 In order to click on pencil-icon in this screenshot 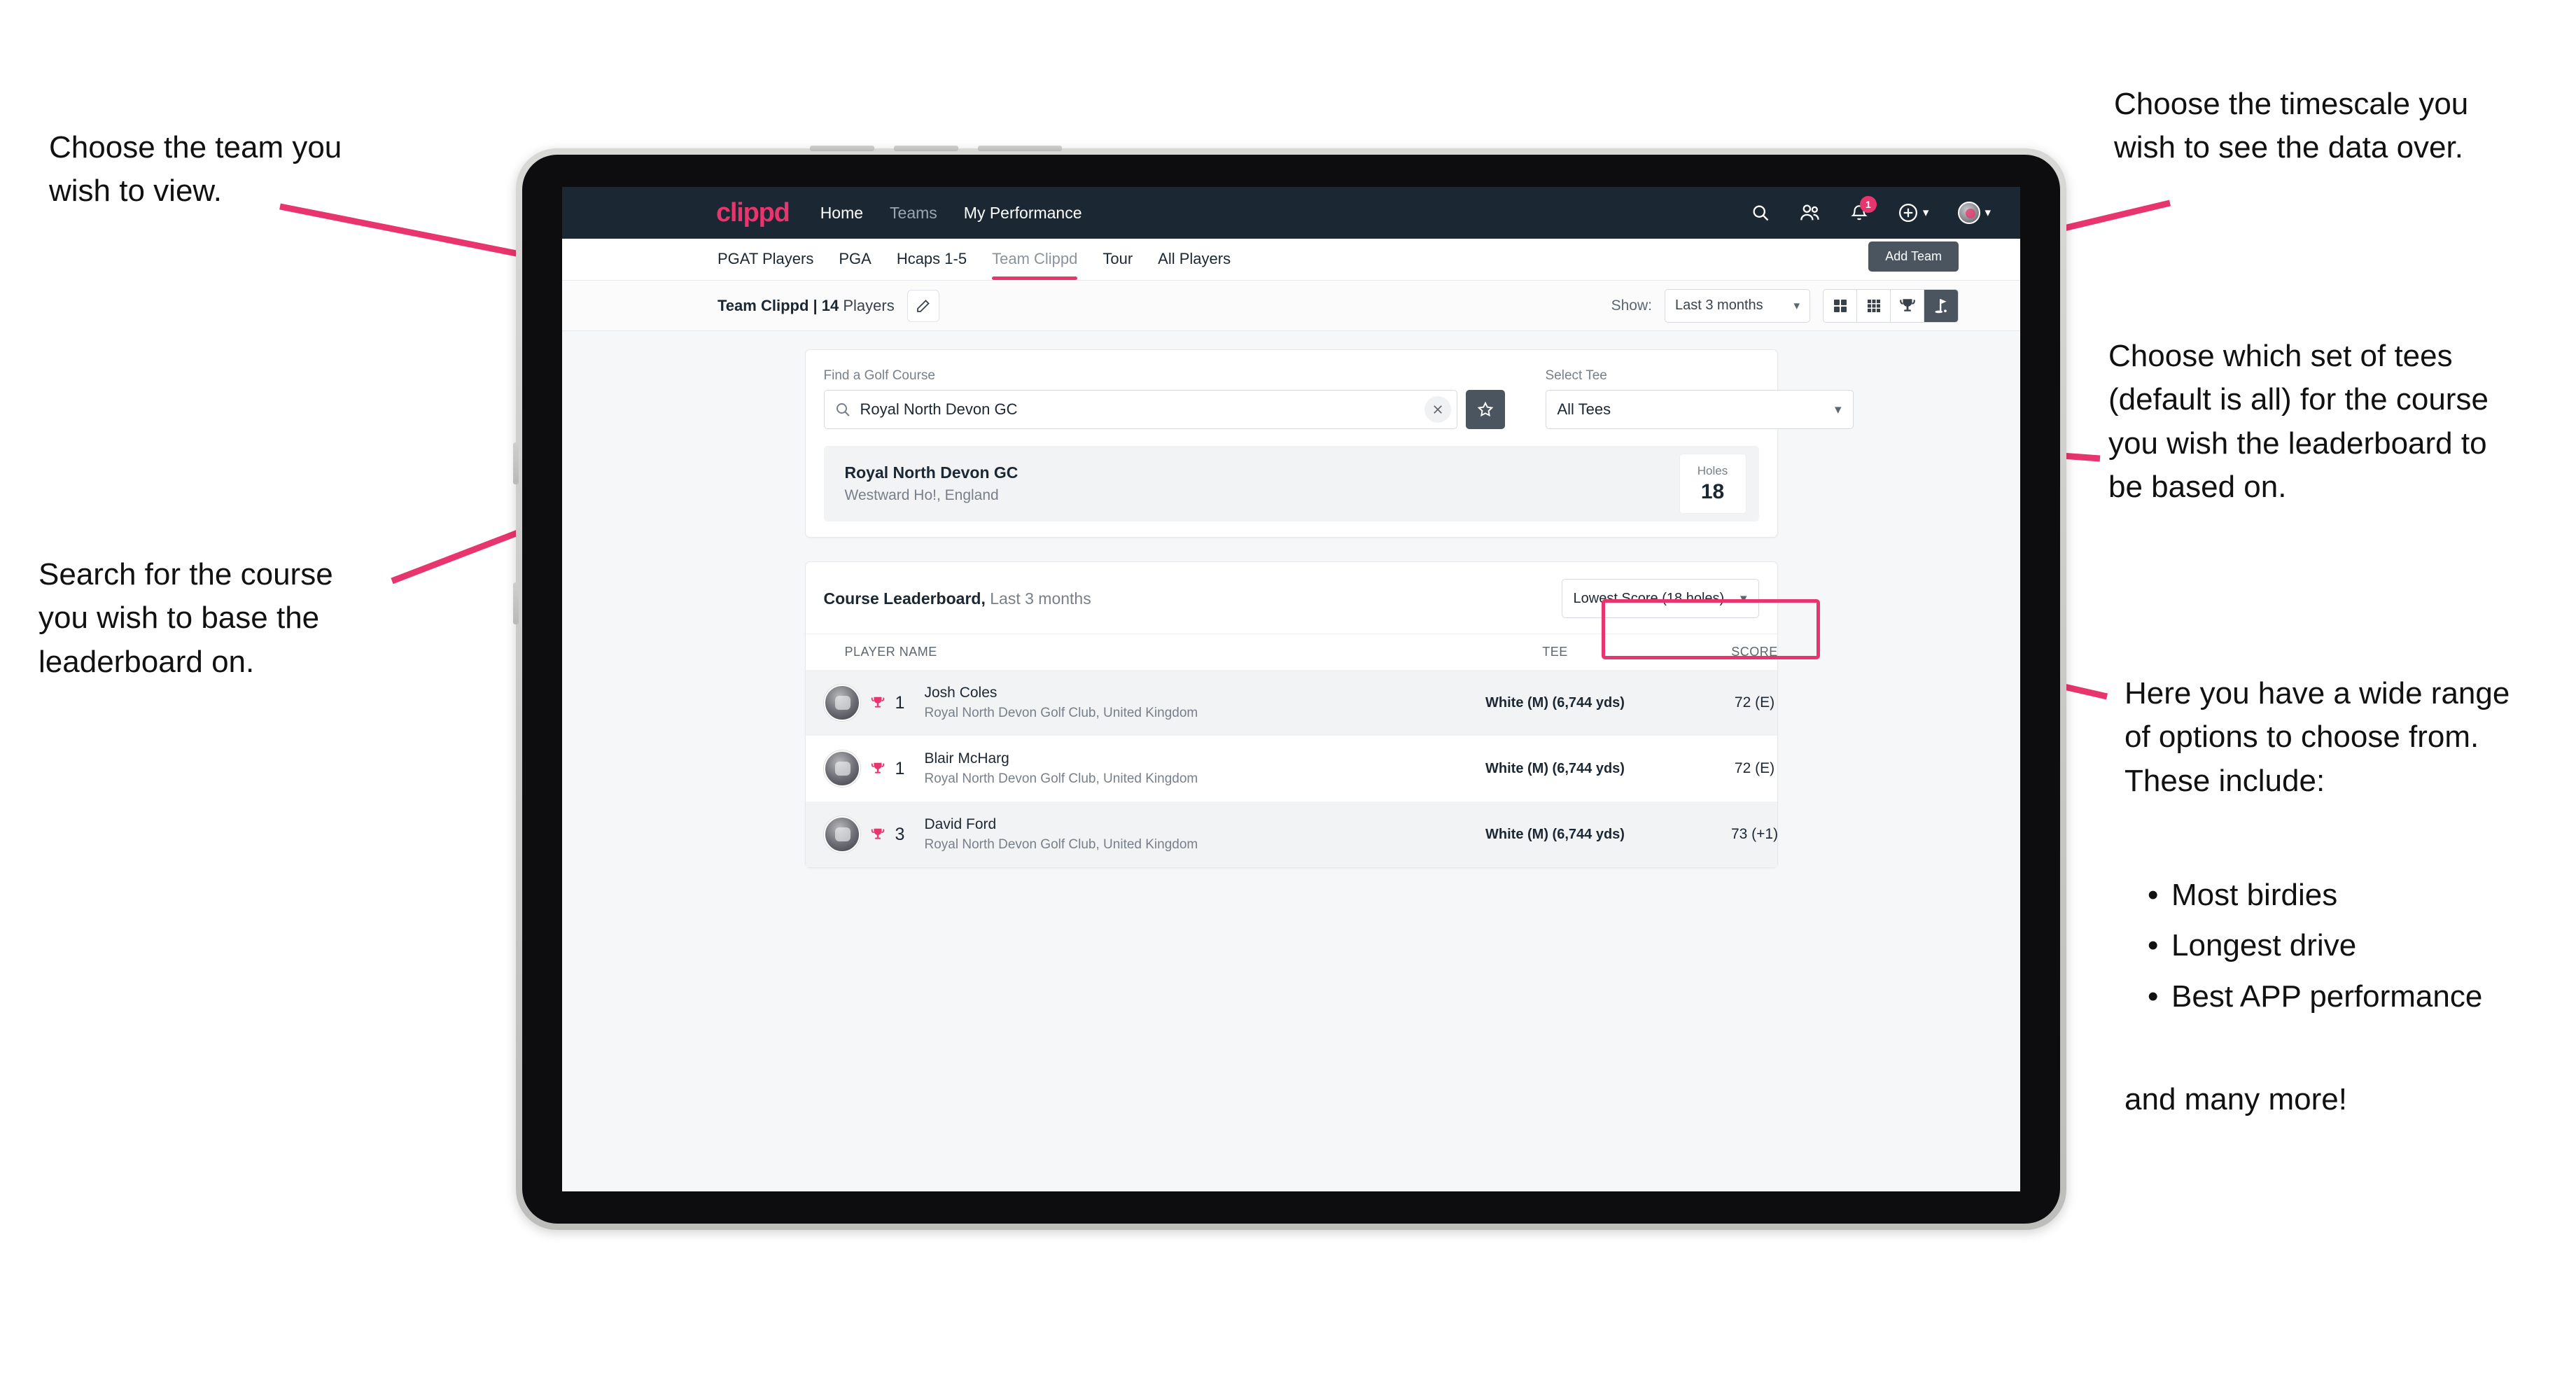, I will do `click(923, 305)`.